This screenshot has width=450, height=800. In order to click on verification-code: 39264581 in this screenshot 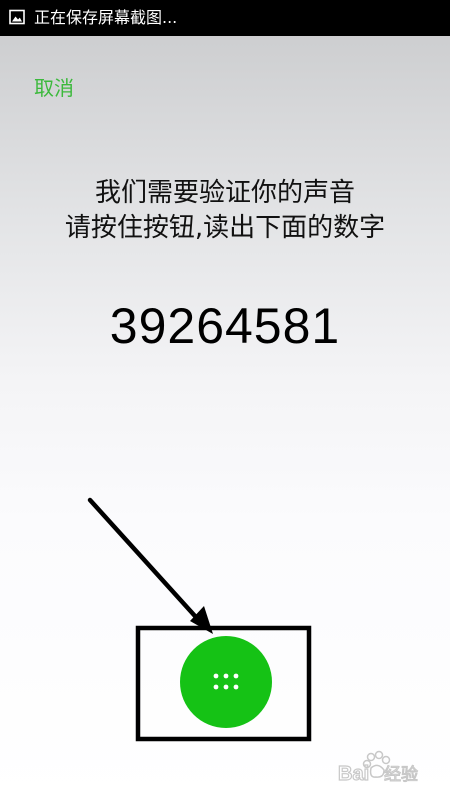, I will do `click(225, 326)`.